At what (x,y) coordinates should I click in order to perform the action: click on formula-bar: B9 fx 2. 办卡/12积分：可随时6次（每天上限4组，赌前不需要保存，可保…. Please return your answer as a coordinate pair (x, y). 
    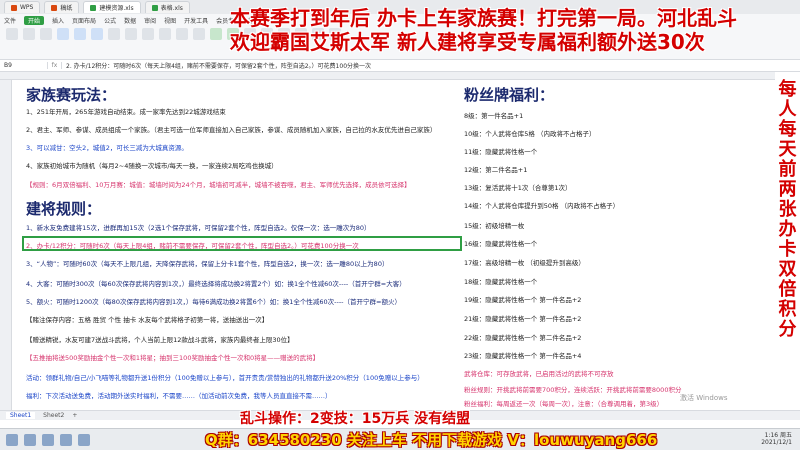
    Looking at the image, I should click on (400, 66).